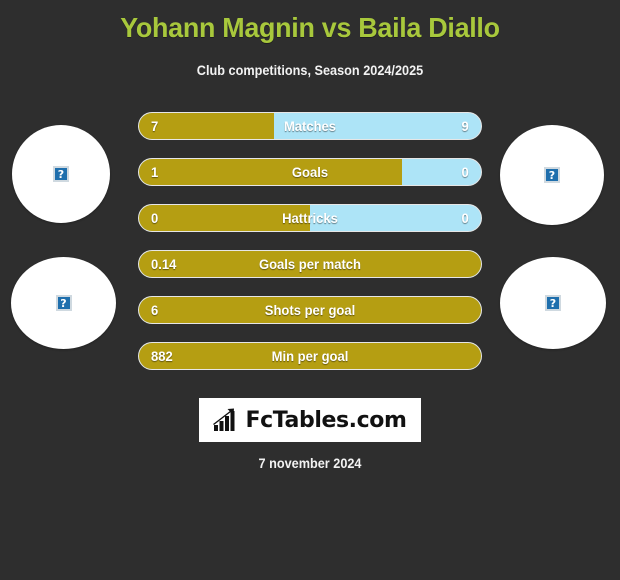 The width and height of the screenshot is (620, 580). I want to click on avatar-right-bottom: ?, so click(553, 303).